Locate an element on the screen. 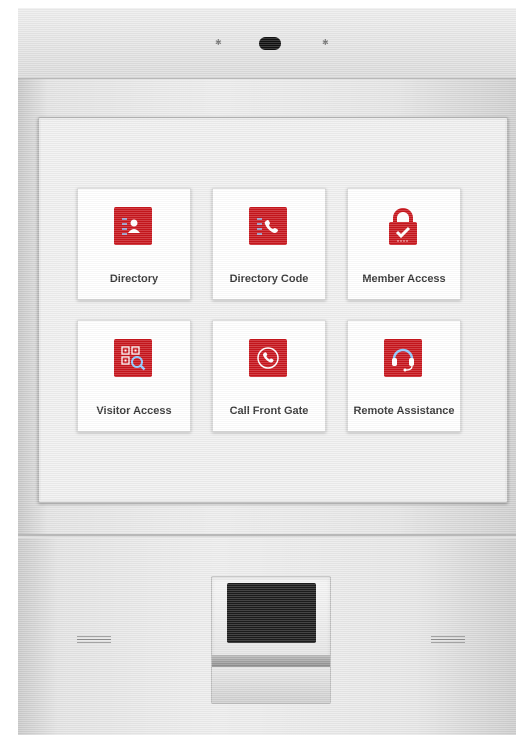  qr-code-search-icon is located at coordinates (133, 358).